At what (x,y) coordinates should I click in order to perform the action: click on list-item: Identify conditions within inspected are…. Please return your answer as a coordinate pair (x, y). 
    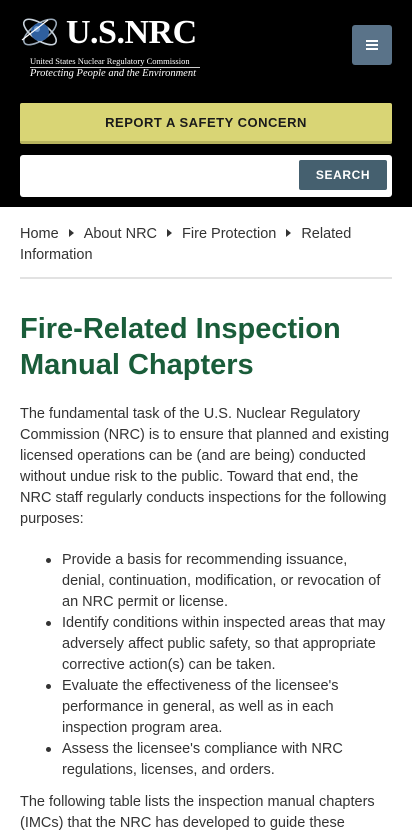
    Looking at the image, I should click on (220, 644).